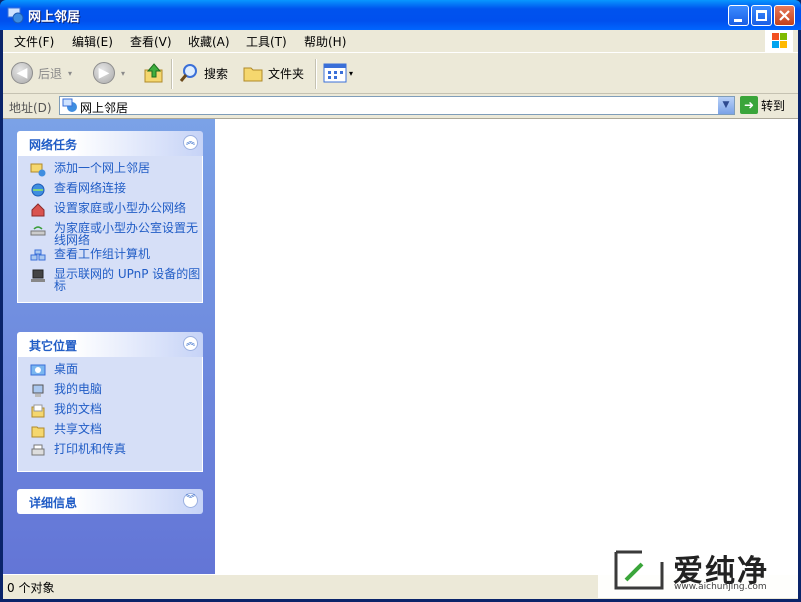  Describe the element at coordinates (773, 105) in the screenshot. I see `go-label: 转到` at that location.